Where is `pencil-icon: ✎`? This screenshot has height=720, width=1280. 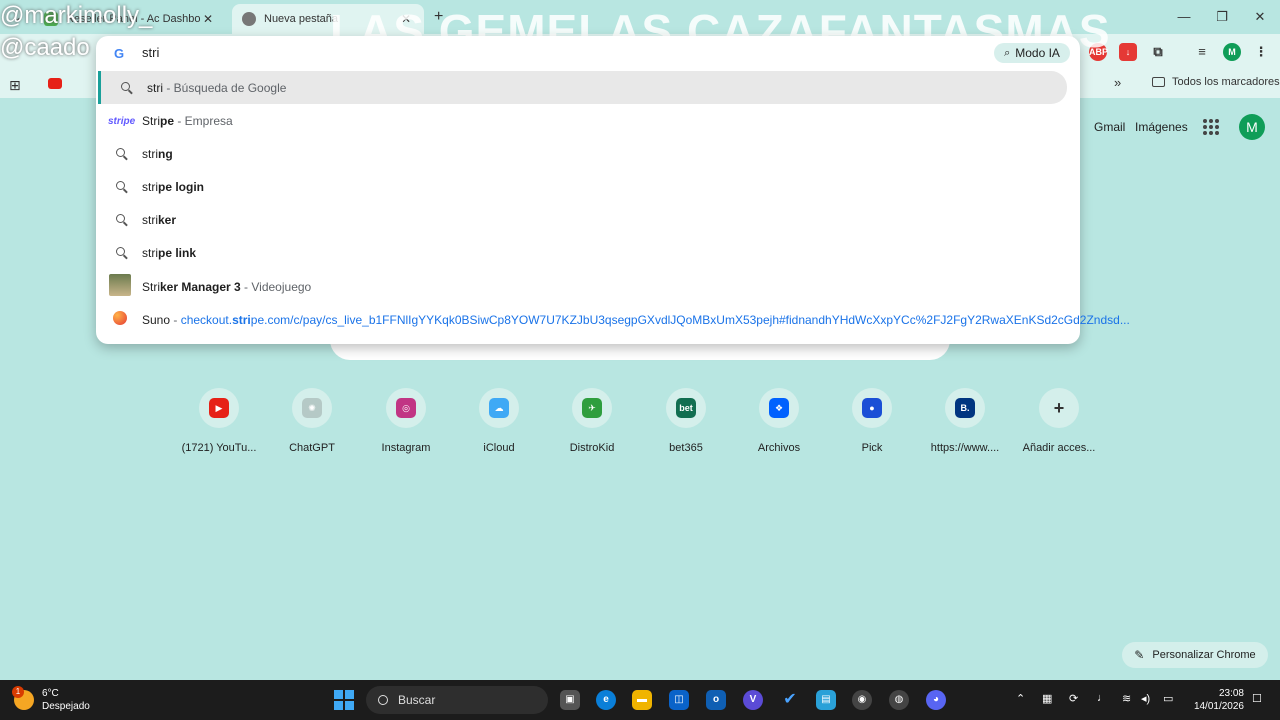
pencil-icon: ✎ is located at coordinates (1139, 655).